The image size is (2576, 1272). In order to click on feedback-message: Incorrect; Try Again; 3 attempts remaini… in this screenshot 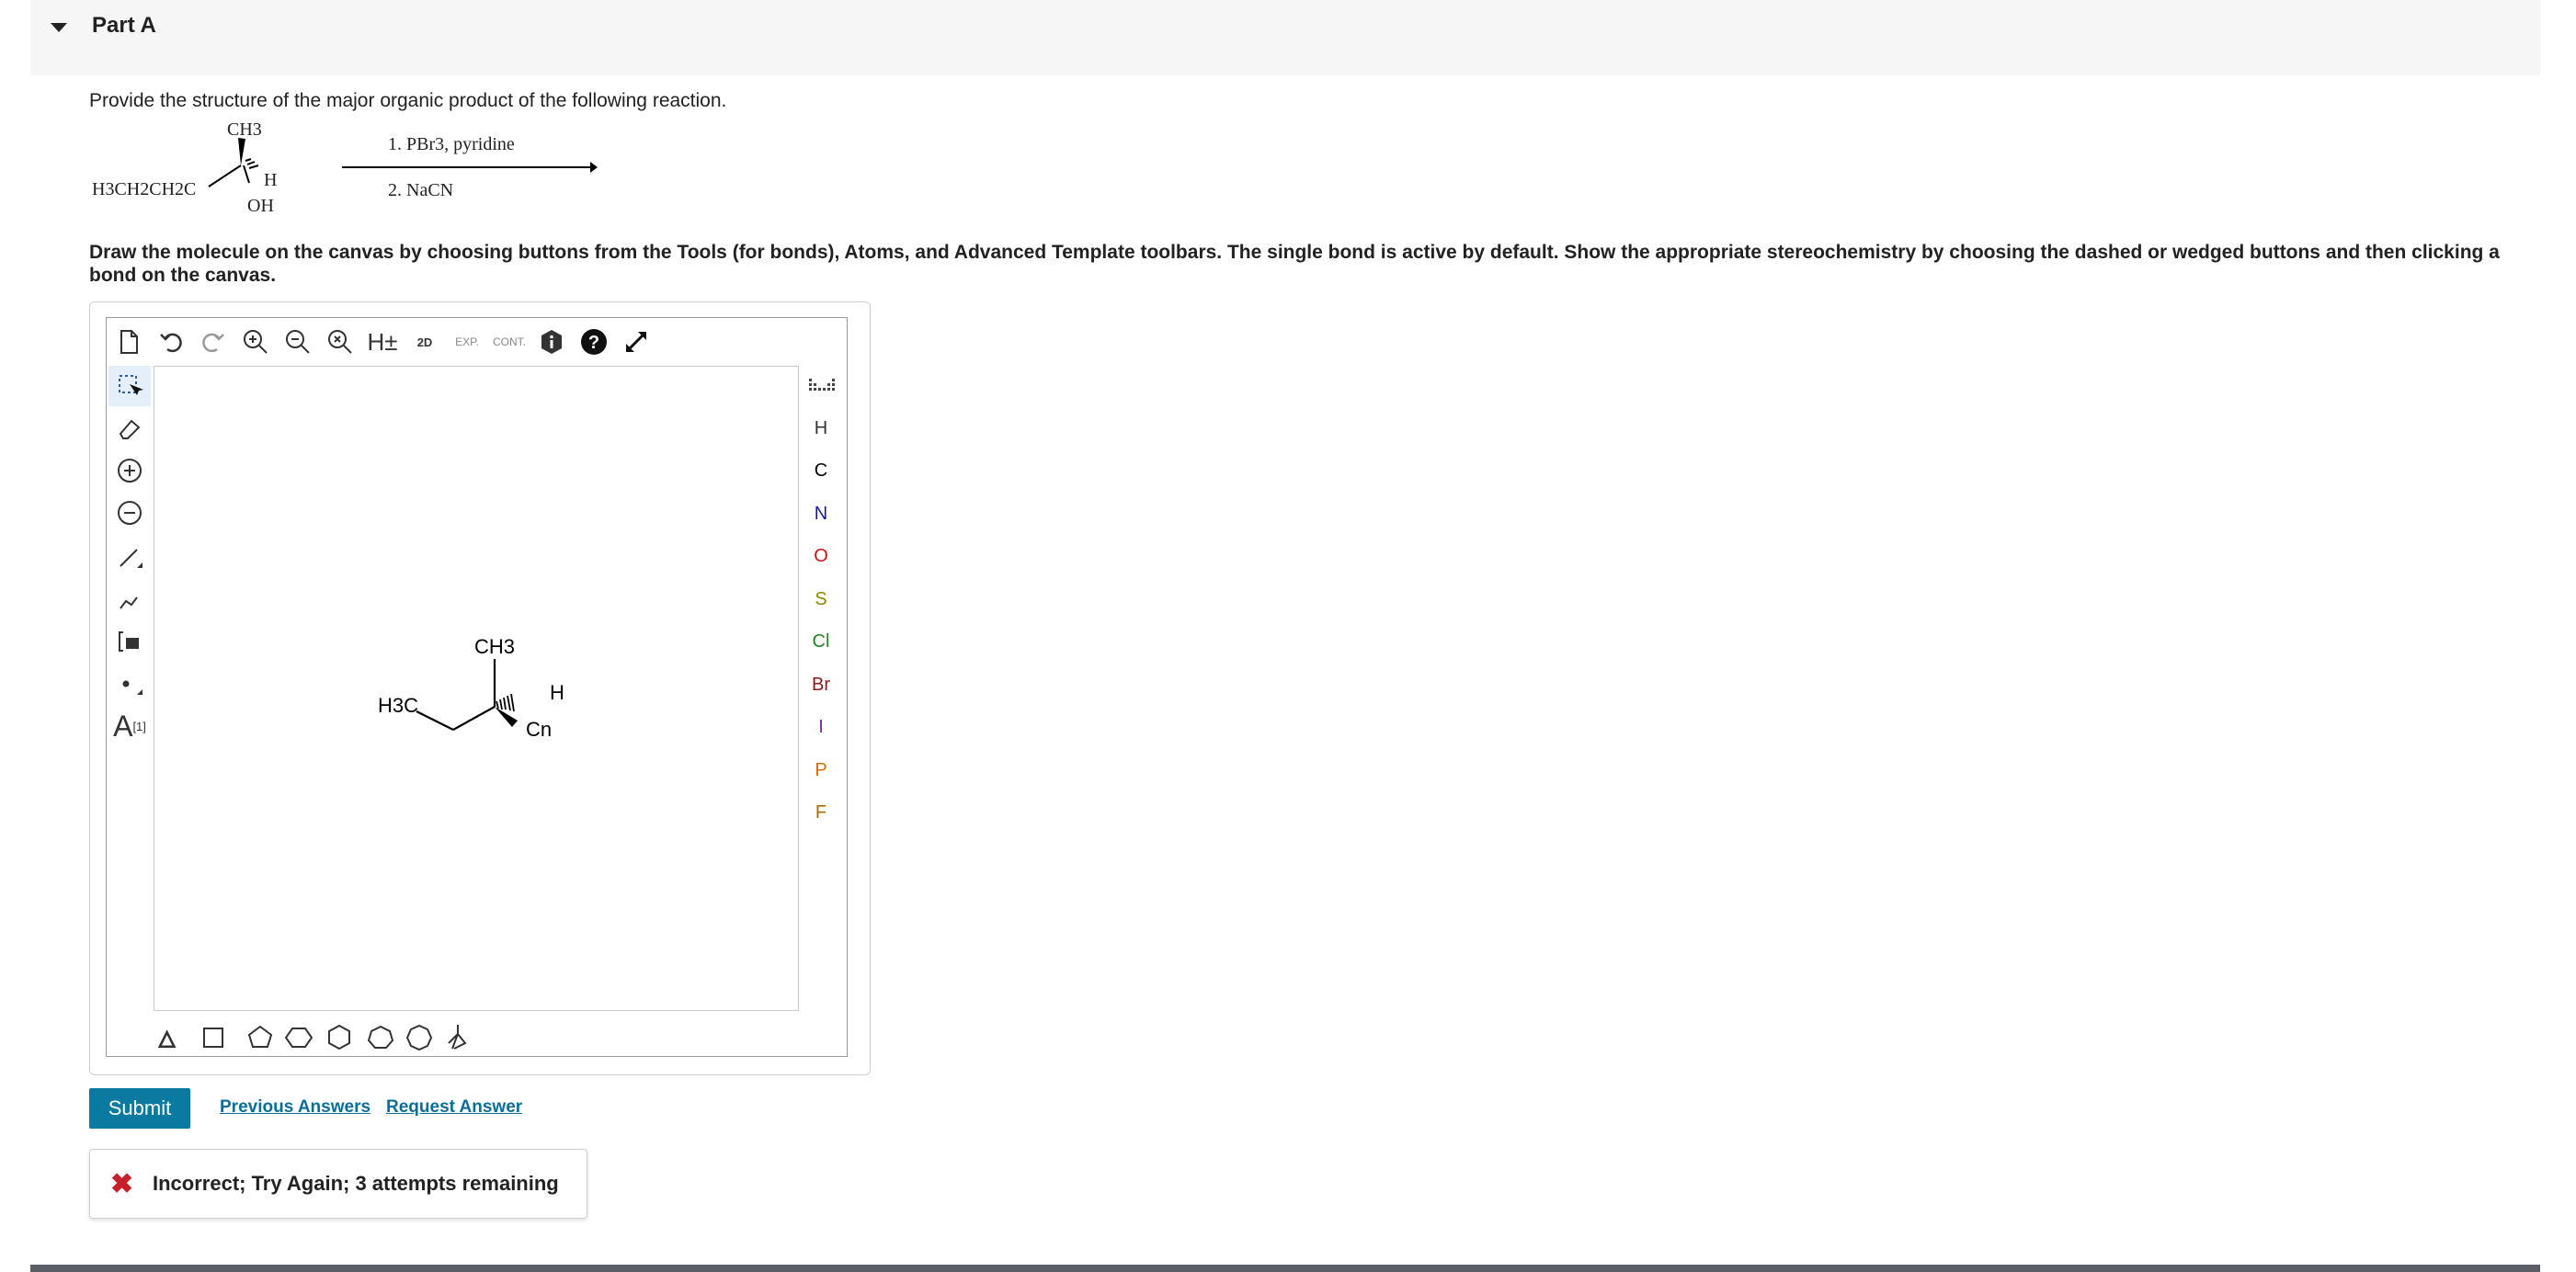, I will do `click(356, 1183)`.